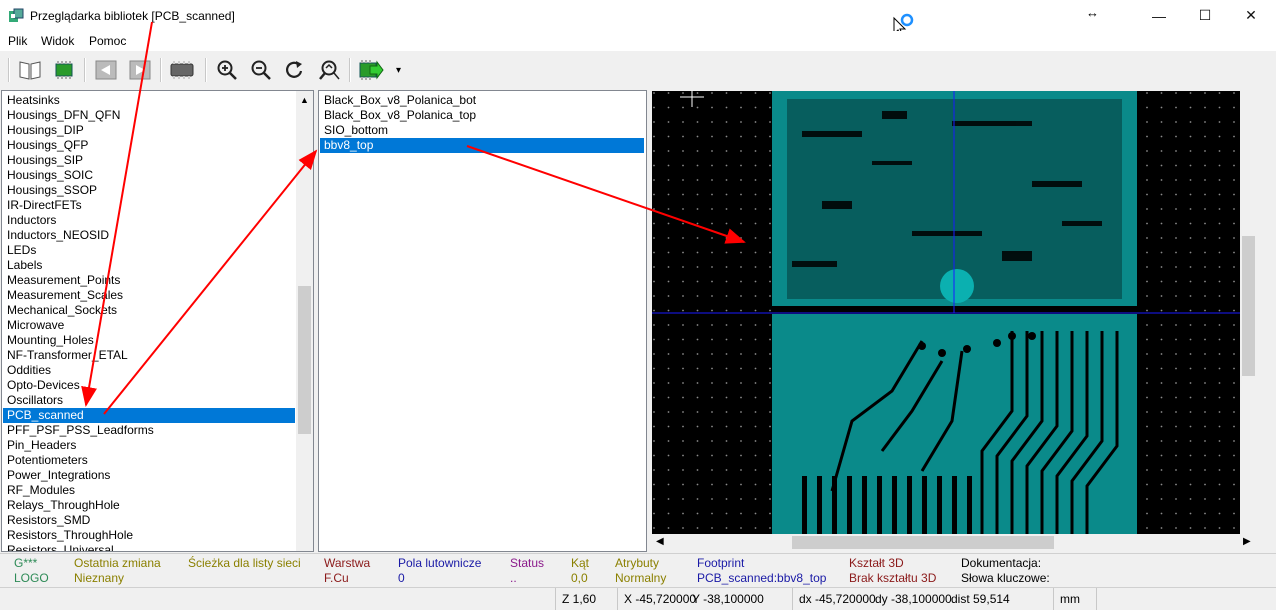  I want to click on status-column: Pola lutownicze 0, so click(439, 571).